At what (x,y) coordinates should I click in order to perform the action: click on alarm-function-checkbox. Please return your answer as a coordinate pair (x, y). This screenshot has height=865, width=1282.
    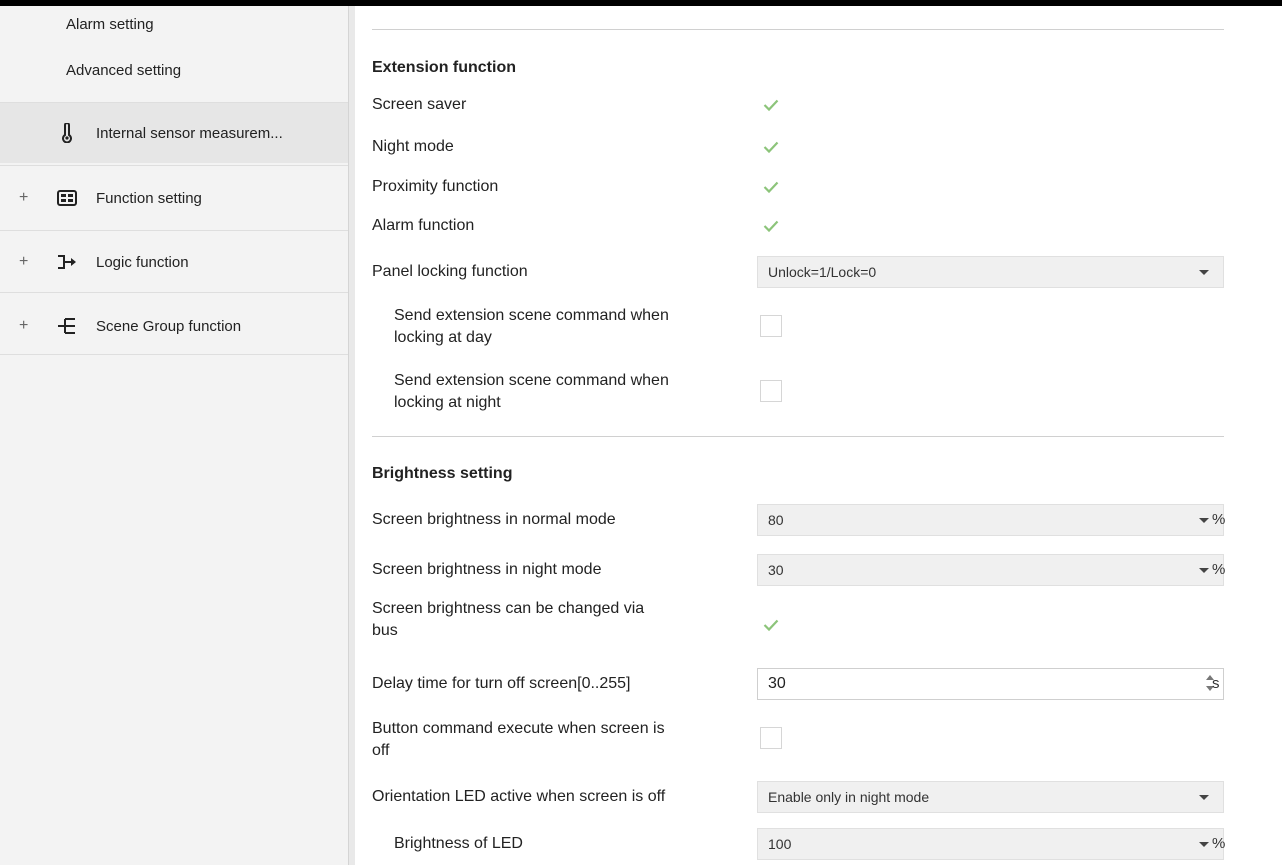
    Looking at the image, I should click on (771, 226).